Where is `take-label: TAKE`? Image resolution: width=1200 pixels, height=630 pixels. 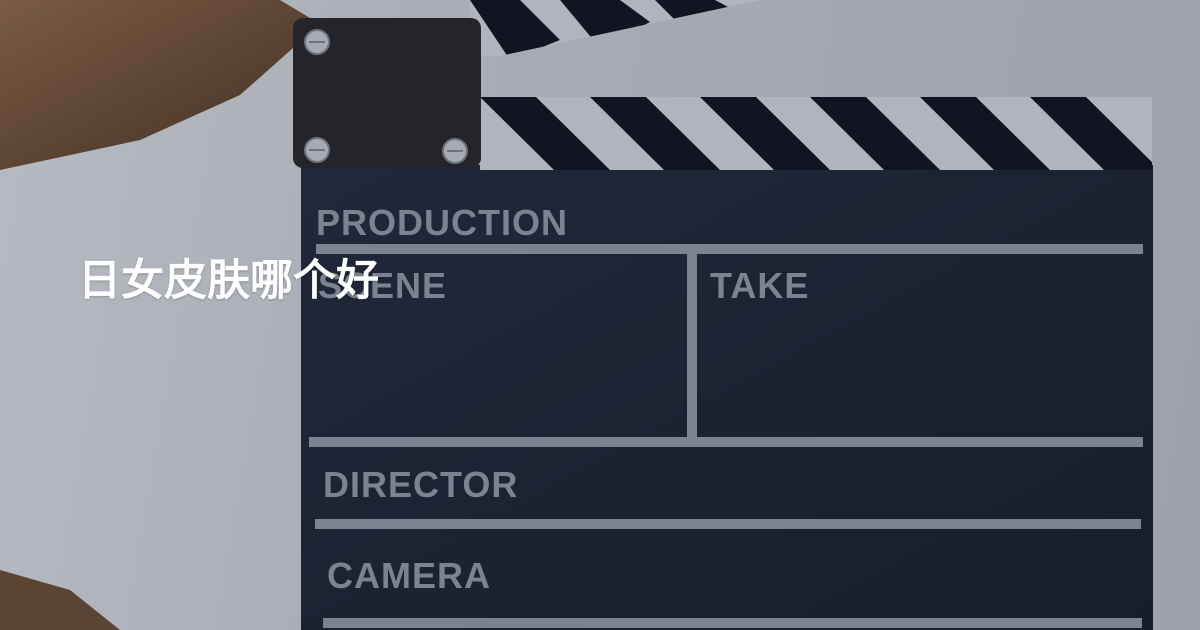 take-label: TAKE is located at coordinates (760, 285).